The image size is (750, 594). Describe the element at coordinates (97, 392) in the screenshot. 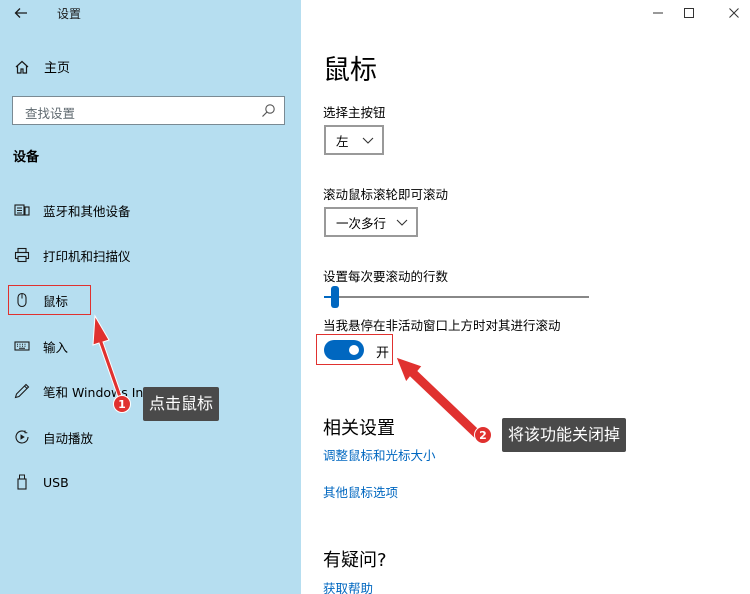

I see `sidebar-item-label: 笔和 Windows Ink` at that location.